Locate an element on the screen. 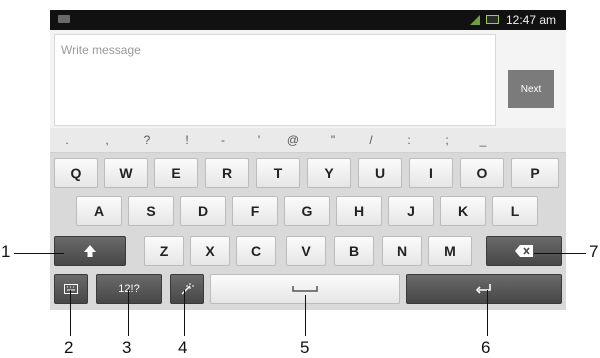 The width and height of the screenshot is (600, 358). keyboard-settings-key is located at coordinates (71, 289).